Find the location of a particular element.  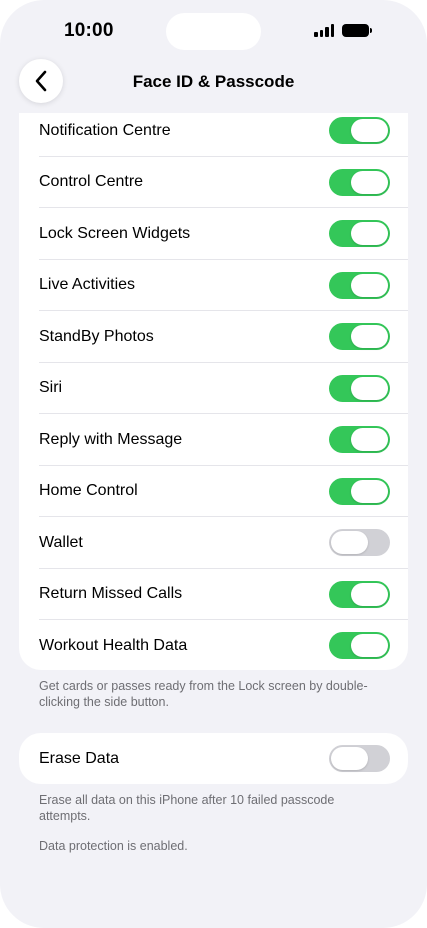

status-icons is located at coordinates (343, 30).